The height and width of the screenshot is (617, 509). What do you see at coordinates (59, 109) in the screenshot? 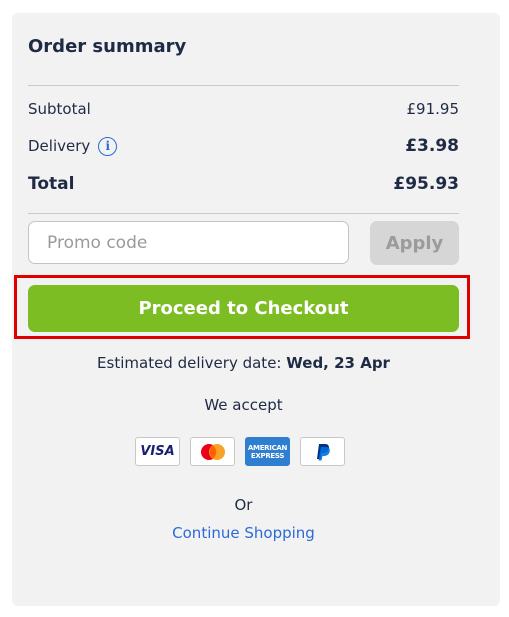
I see `subtotal-label: Subtotal` at bounding box center [59, 109].